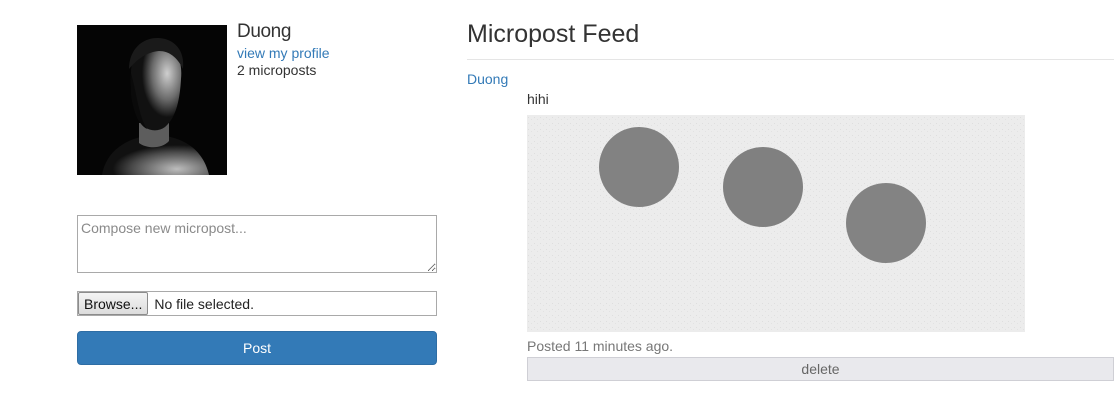 This screenshot has width=1114, height=403. What do you see at coordinates (553, 34) in the screenshot?
I see `feed-title: Micropost Feed` at bounding box center [553, 34].